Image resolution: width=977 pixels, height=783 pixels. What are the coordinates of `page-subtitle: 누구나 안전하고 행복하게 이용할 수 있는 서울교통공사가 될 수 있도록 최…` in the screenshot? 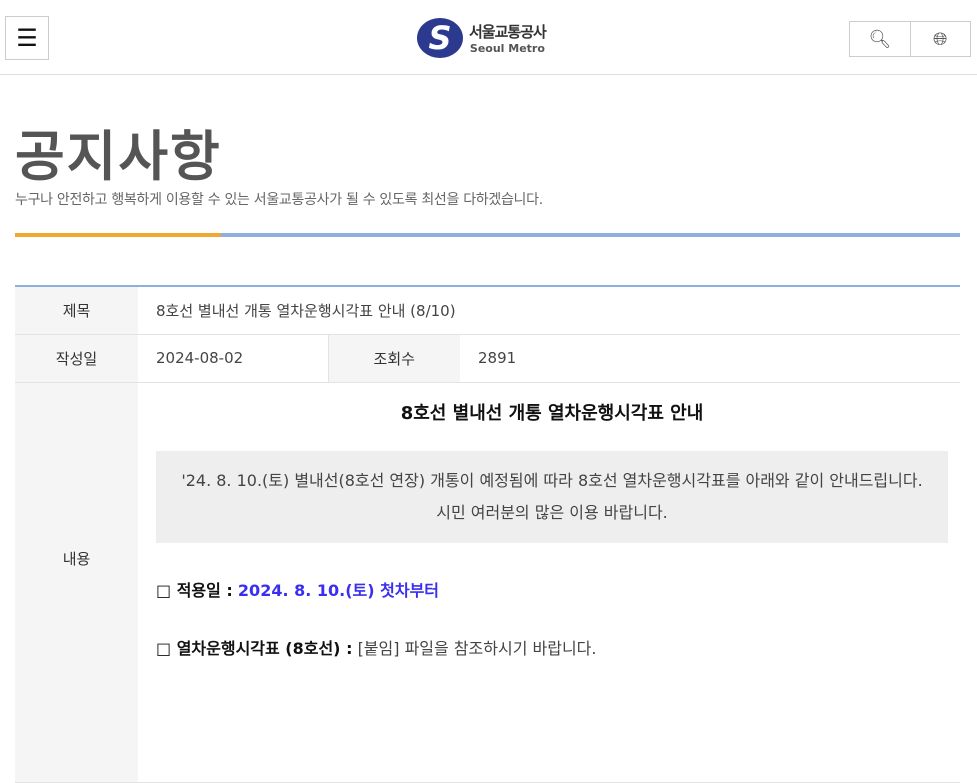 It's located at (279, 200).